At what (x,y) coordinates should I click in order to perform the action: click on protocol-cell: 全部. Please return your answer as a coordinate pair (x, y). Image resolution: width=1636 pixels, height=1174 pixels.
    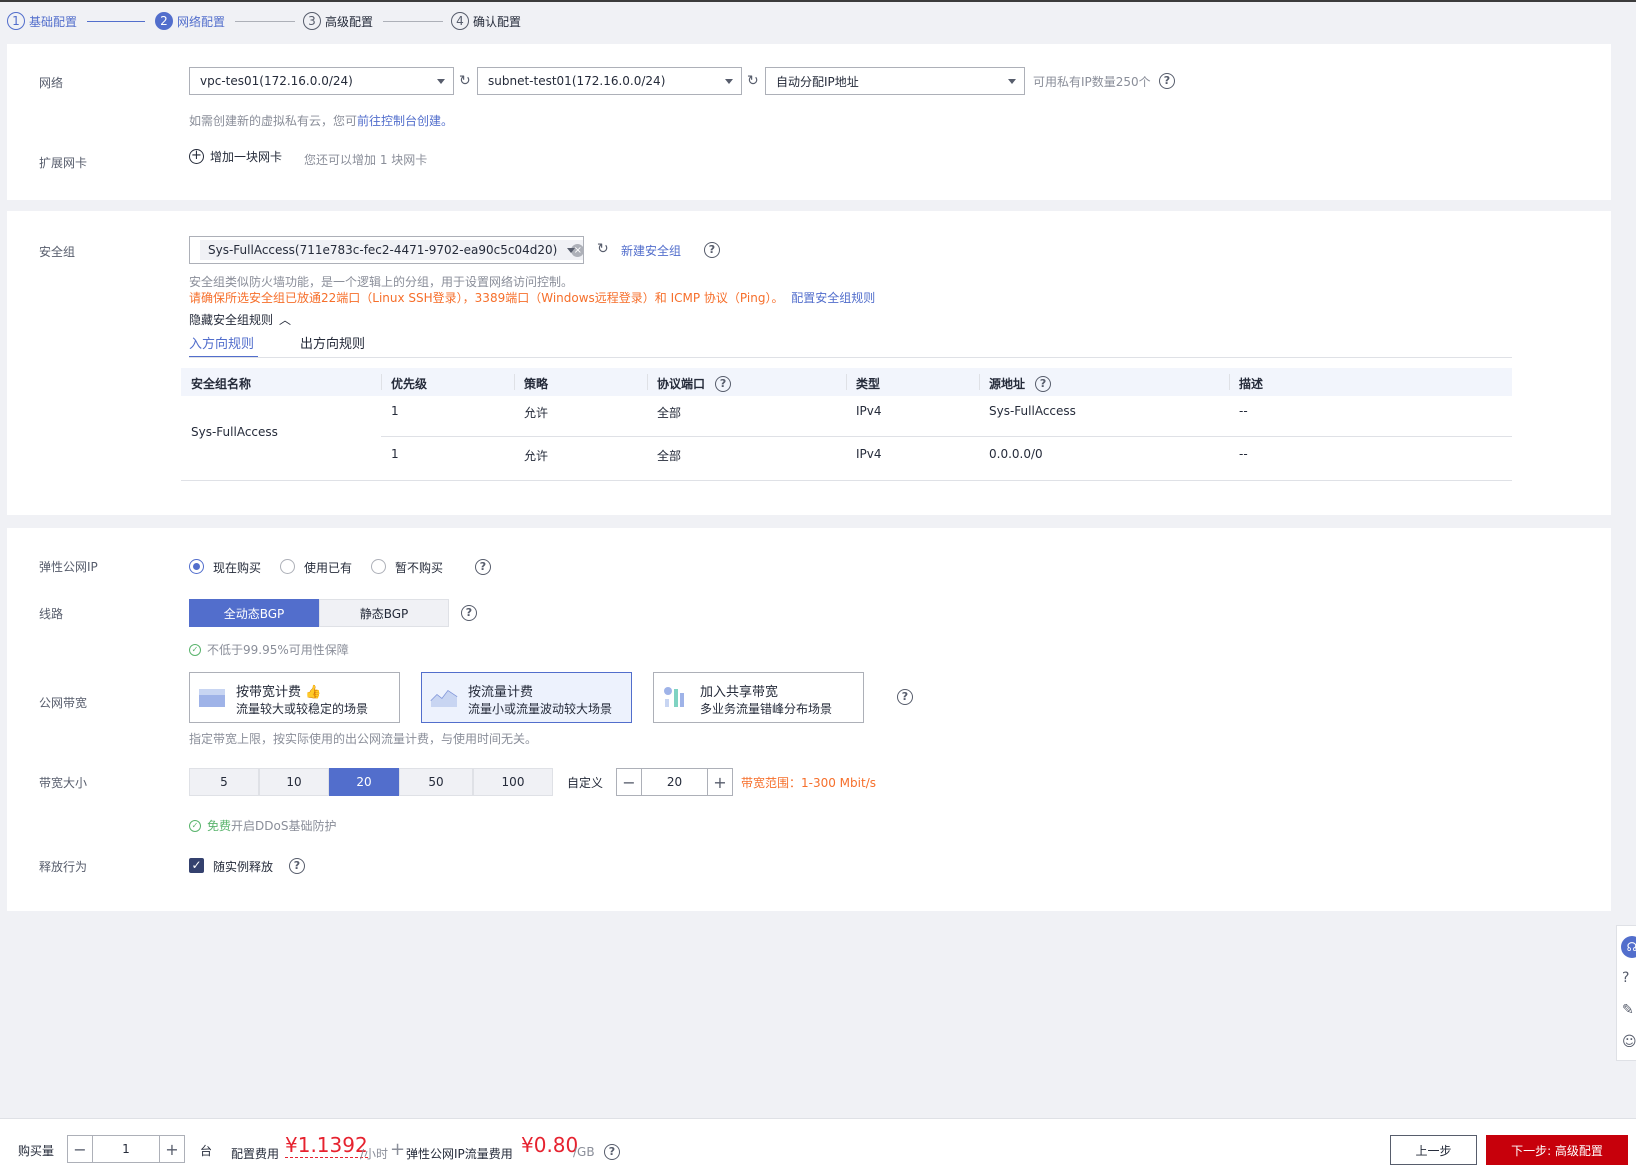
    Looking at the image, I should click on (669, 456).